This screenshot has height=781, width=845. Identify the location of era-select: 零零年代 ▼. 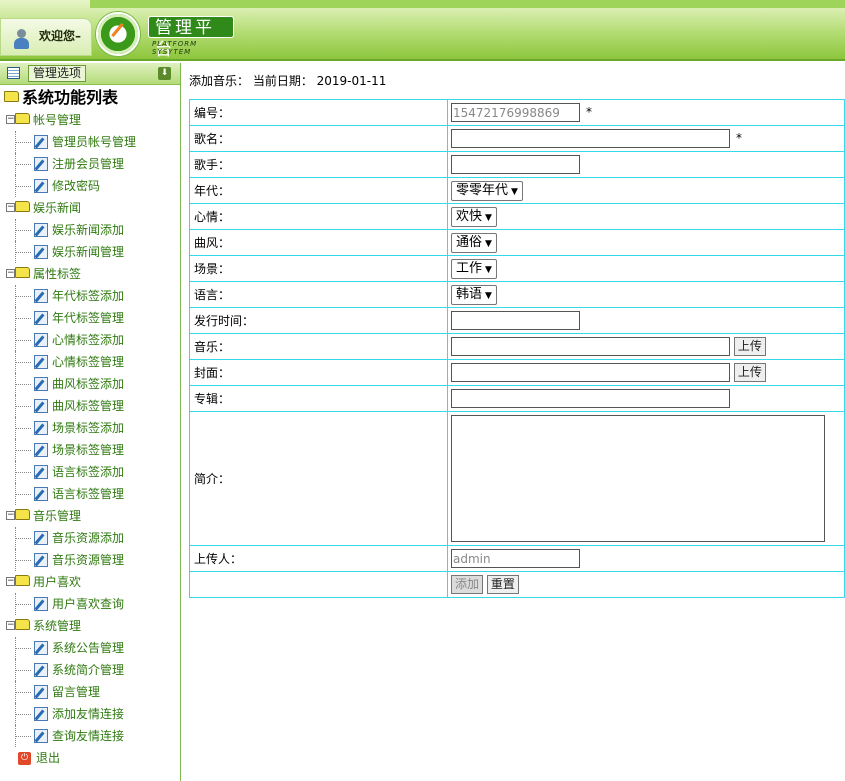
(487, 190).